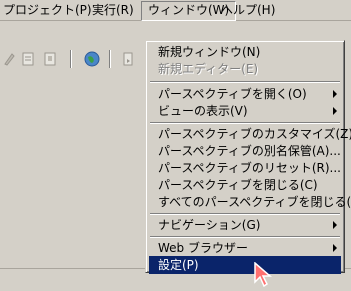 Image resolution: width=351 pixels, height=291 pixels. I want to click on mouse-pointer-icon, so click(265, 276).